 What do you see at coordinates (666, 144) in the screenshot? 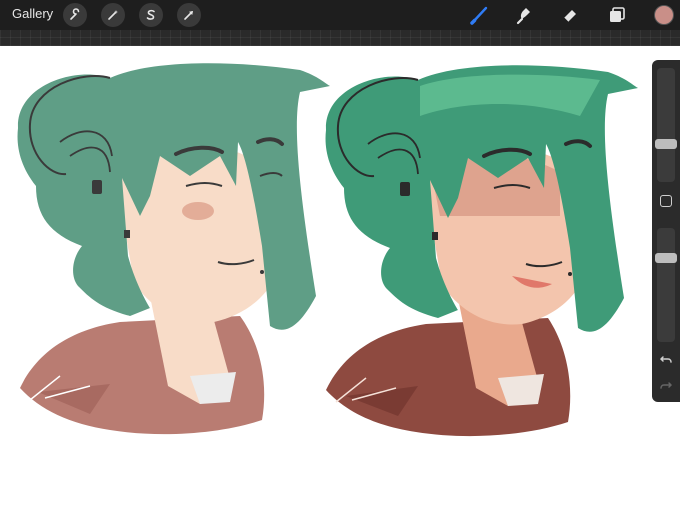
I see `brush-size-thumb` at bounding box center [666, 144].